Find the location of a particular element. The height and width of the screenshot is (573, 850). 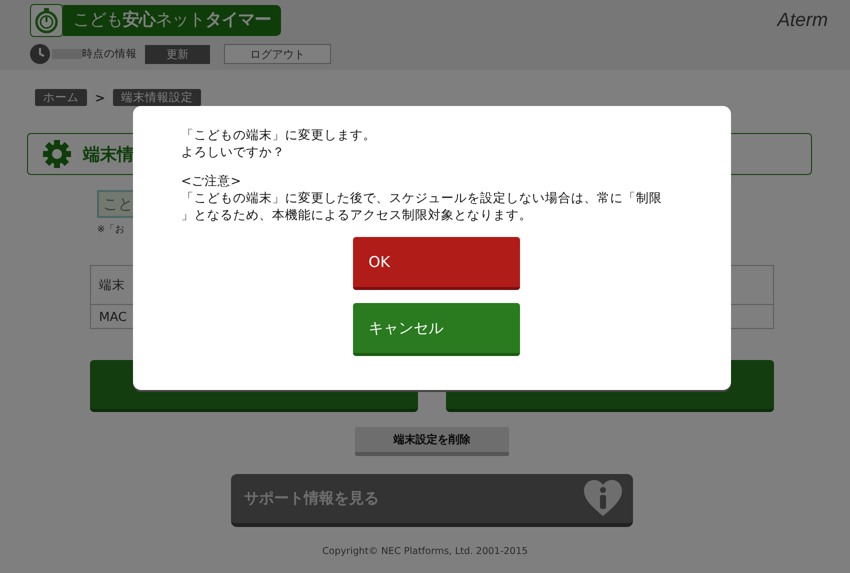

section-title: 端末情 is located at coordinates (108, 155).